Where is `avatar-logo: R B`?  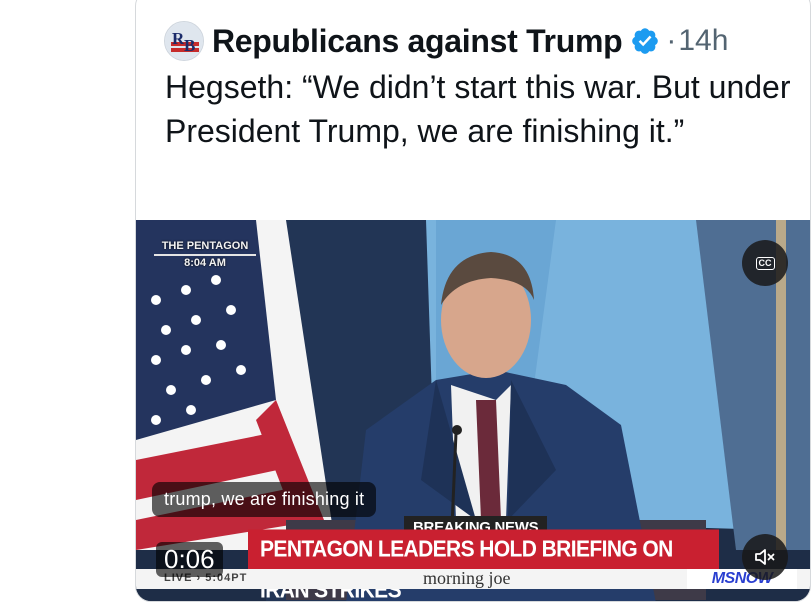
avatar-logo: R B is located at coordinates (184, 41).